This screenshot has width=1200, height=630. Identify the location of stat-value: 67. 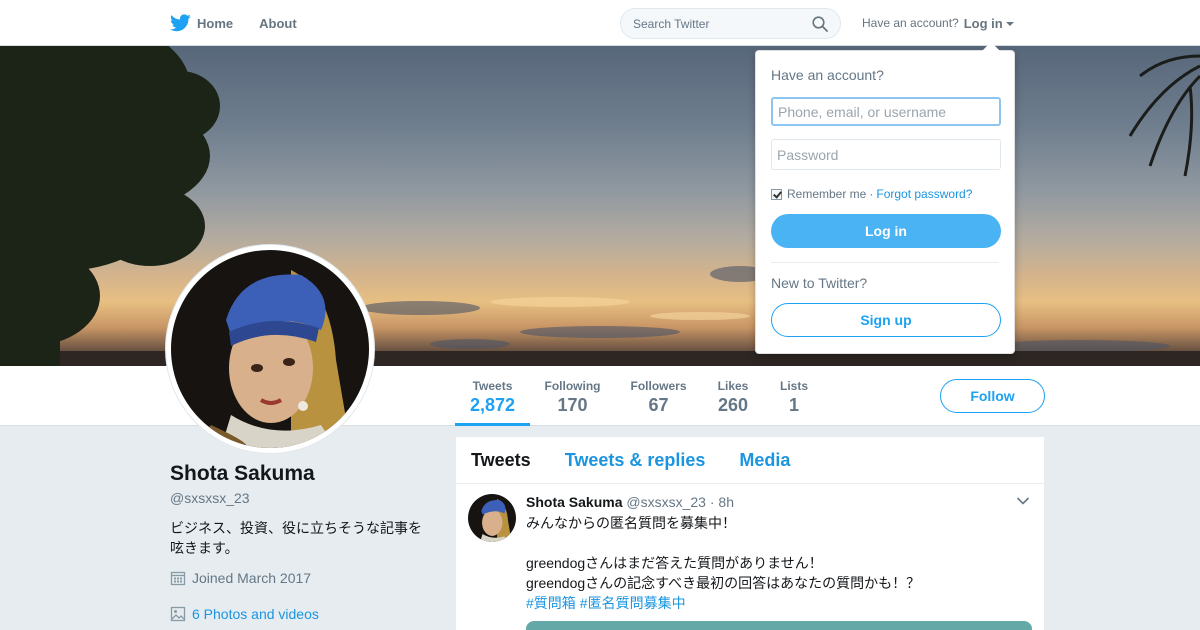
(658, 405).